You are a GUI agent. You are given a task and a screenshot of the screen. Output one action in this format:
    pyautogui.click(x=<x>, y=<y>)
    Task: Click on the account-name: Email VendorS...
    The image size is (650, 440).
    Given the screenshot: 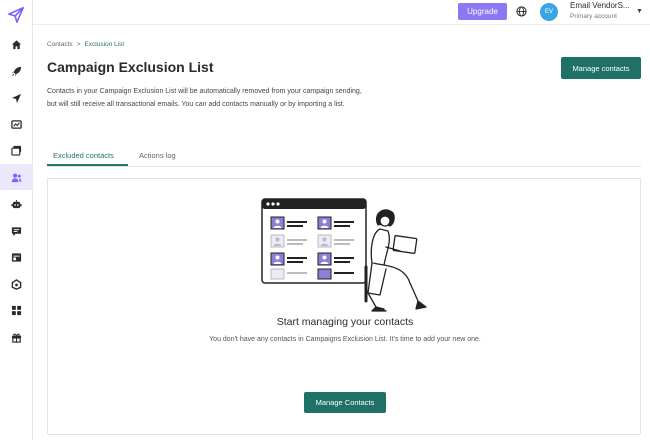 What is the action you would take?
    pyautogui.click(x=601, y=5)
    